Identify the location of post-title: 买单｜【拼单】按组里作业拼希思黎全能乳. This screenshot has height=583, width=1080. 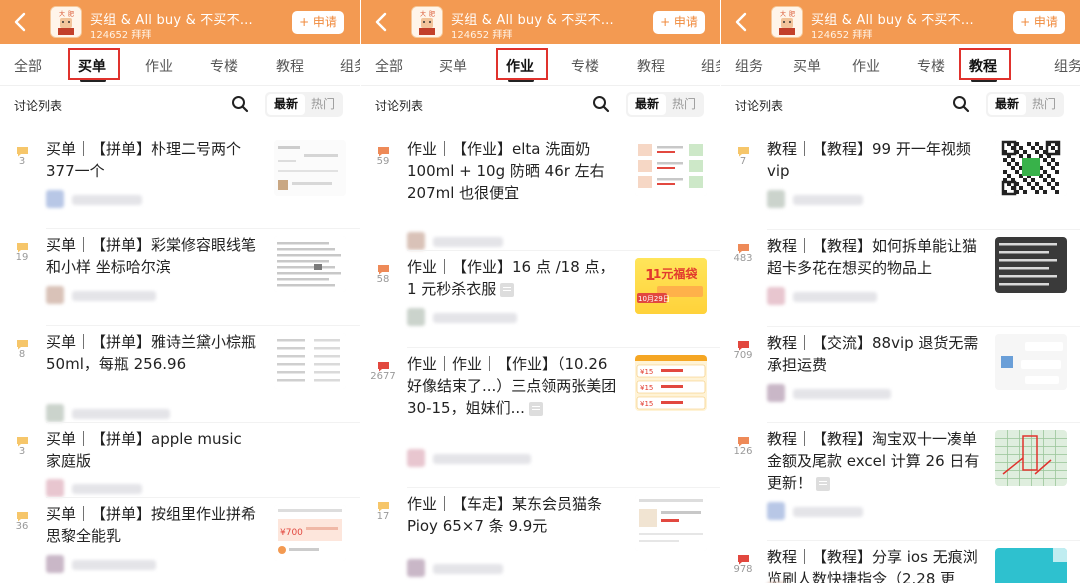
(153, 525).